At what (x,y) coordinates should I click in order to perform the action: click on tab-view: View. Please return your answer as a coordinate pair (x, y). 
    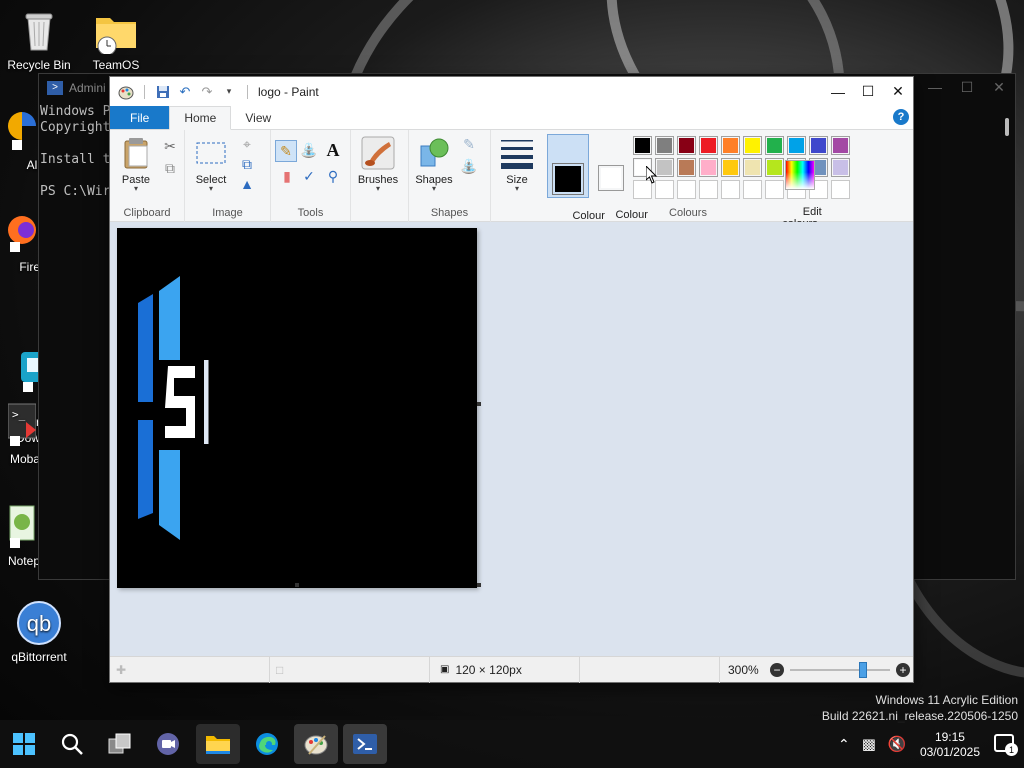
    Looking at the image, I should click on (258, 117).